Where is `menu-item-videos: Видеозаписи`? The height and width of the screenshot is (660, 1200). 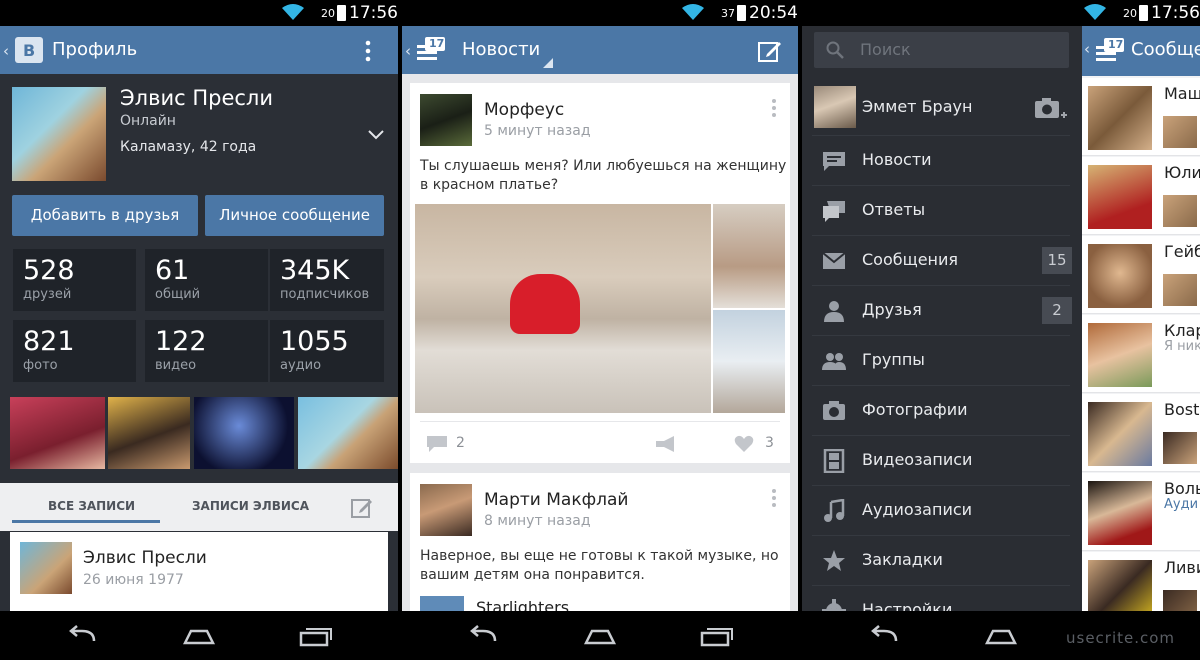
menu-item-videos: Видеозаписи is located at coordinates (941, 461).